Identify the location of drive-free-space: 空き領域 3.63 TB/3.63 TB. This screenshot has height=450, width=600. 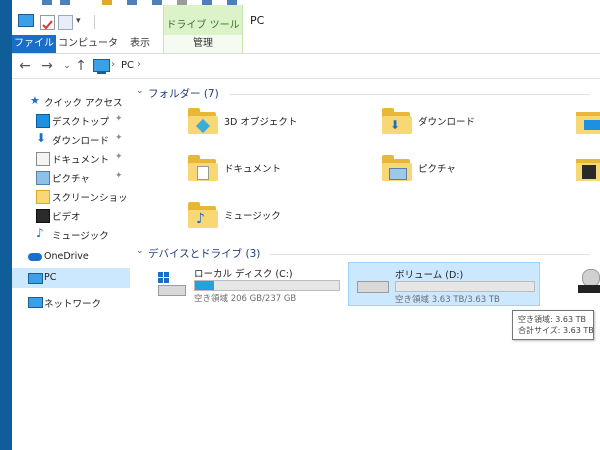
(447, 300).